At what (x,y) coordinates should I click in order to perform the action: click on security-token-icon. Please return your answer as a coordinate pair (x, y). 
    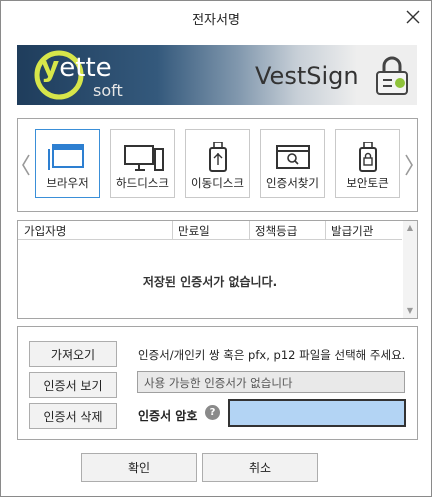
    Looking at the image, I should click on (368, 157).